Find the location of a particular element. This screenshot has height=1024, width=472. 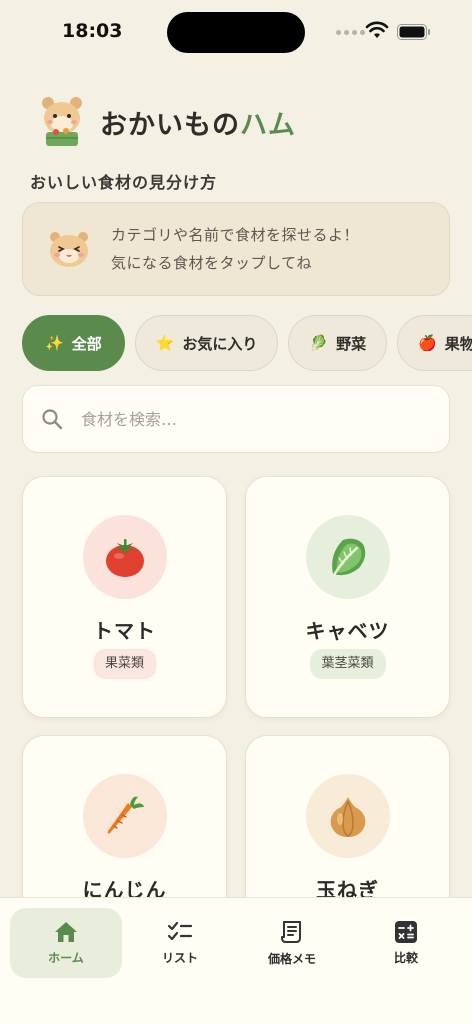

search-input is located at coordinates (241, 419).